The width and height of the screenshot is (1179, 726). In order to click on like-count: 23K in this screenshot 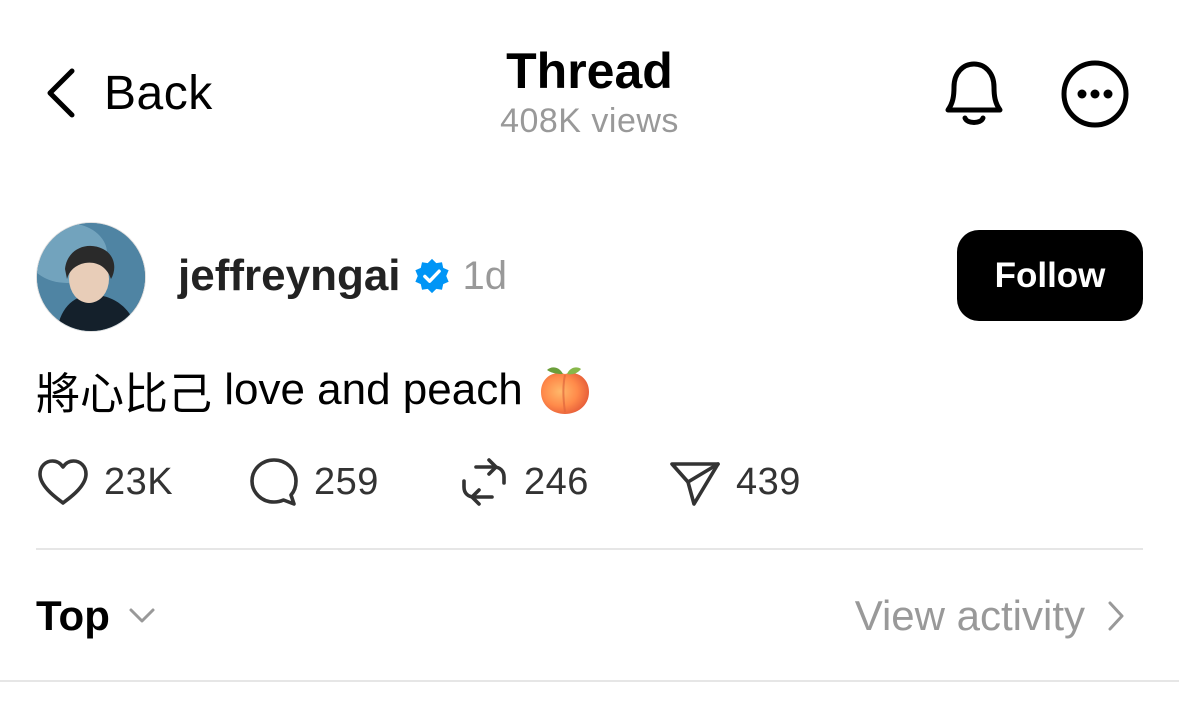, I will do `click(139, 481)`.